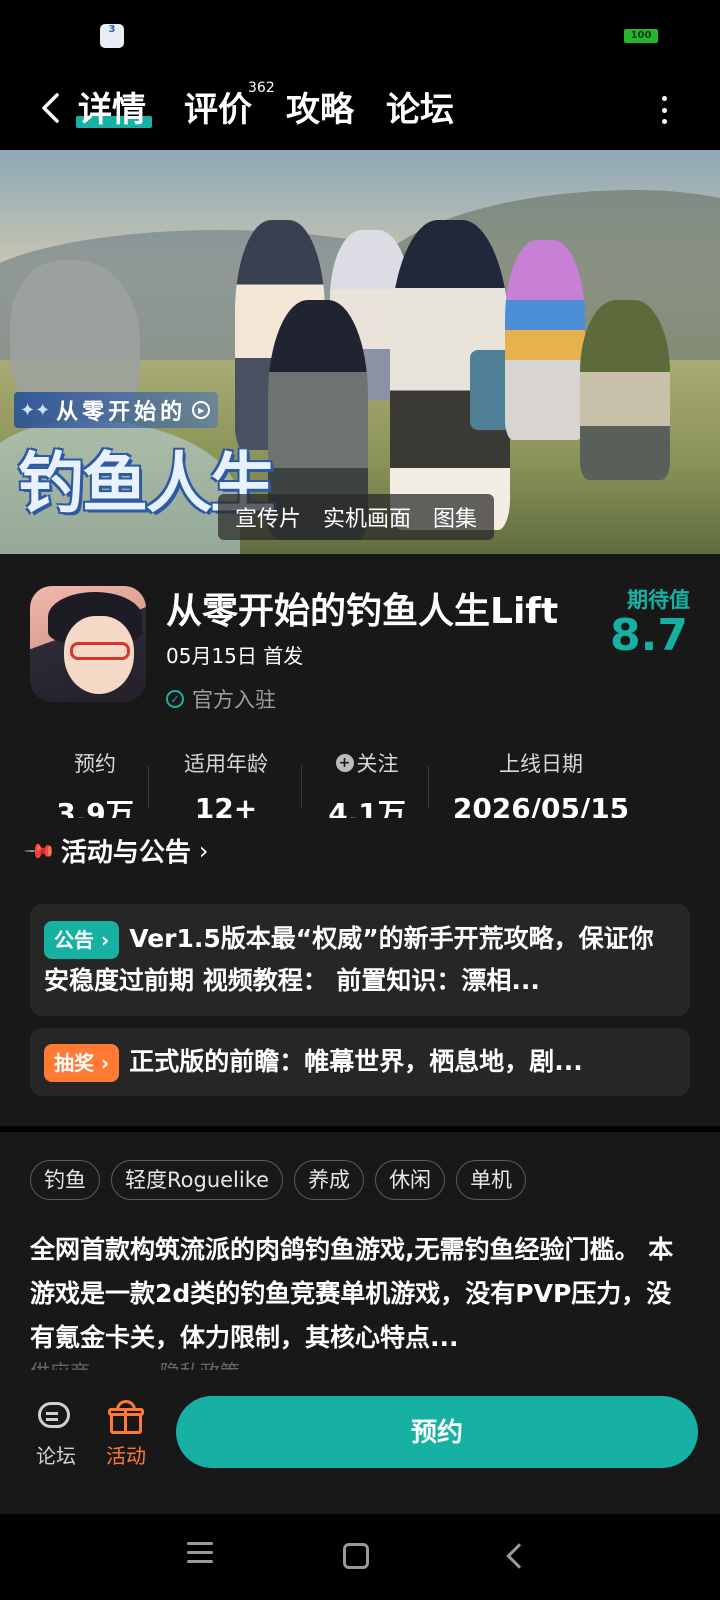 Image resolution: width=720 pixels, height=1600 pixels. What do you see at coordinates (649, 635) in the screenshot?
I see `expectation-score: 8.7` at bounding box center [649, 635].